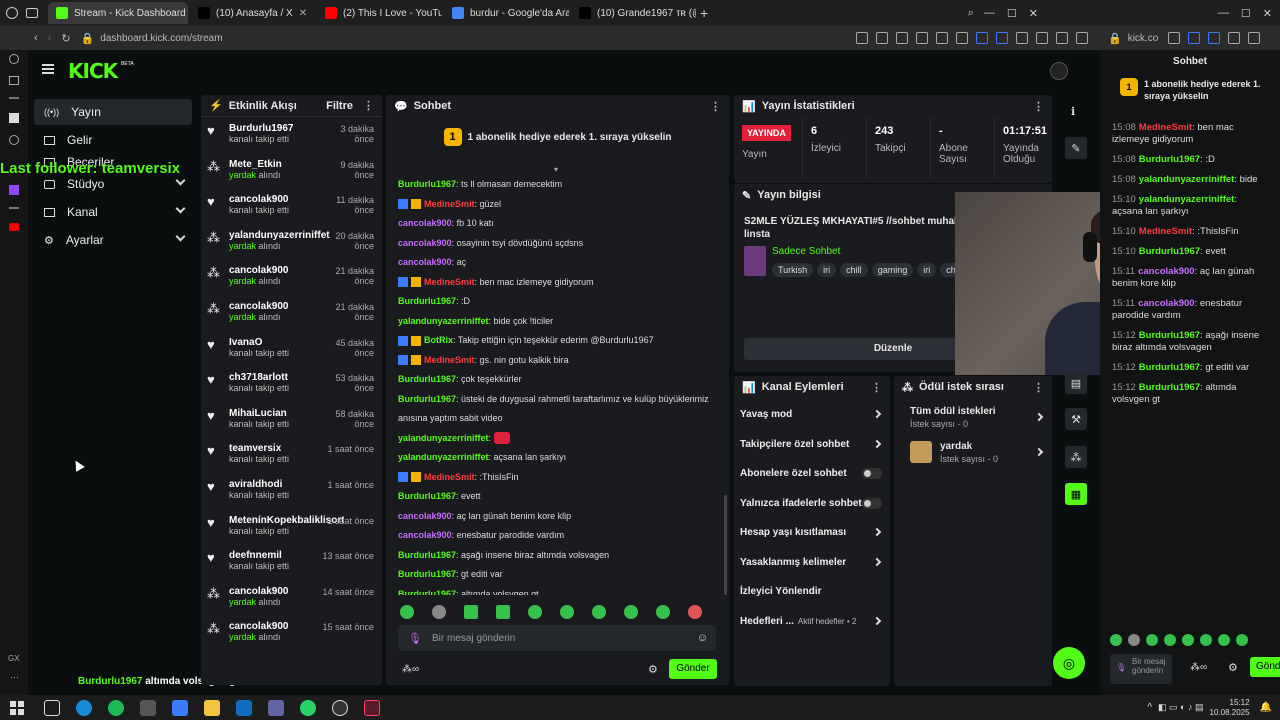  I want to click on chat-message: Burdurlu1967: evett, so click(556, 497).